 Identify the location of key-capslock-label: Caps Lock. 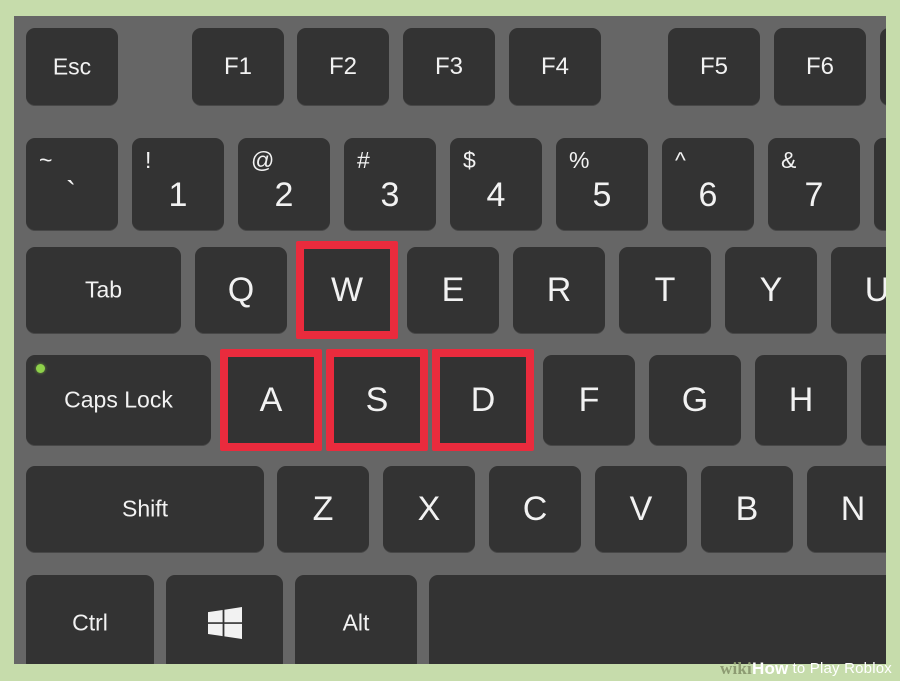
(118, 399).